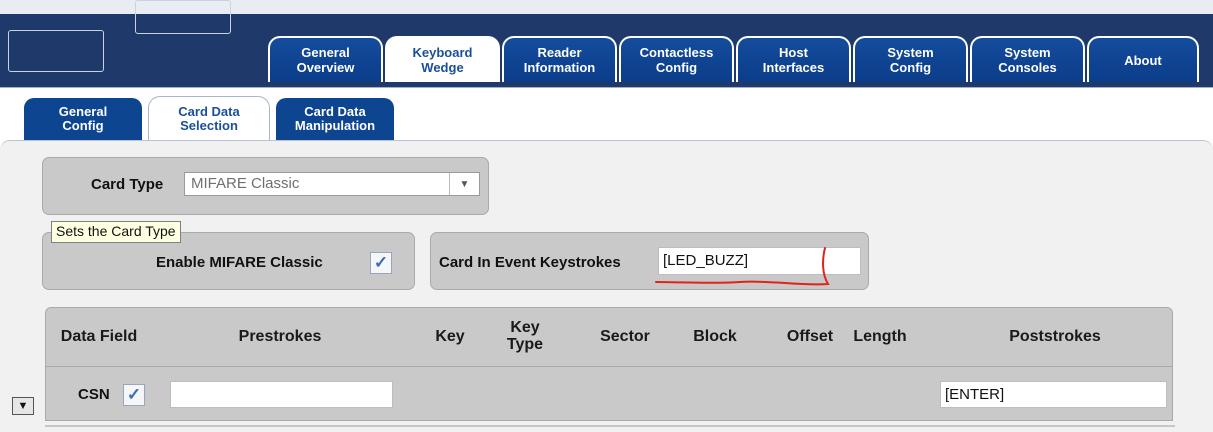  I want to click on triangle-down-icon: ▼, so click(23, 406).